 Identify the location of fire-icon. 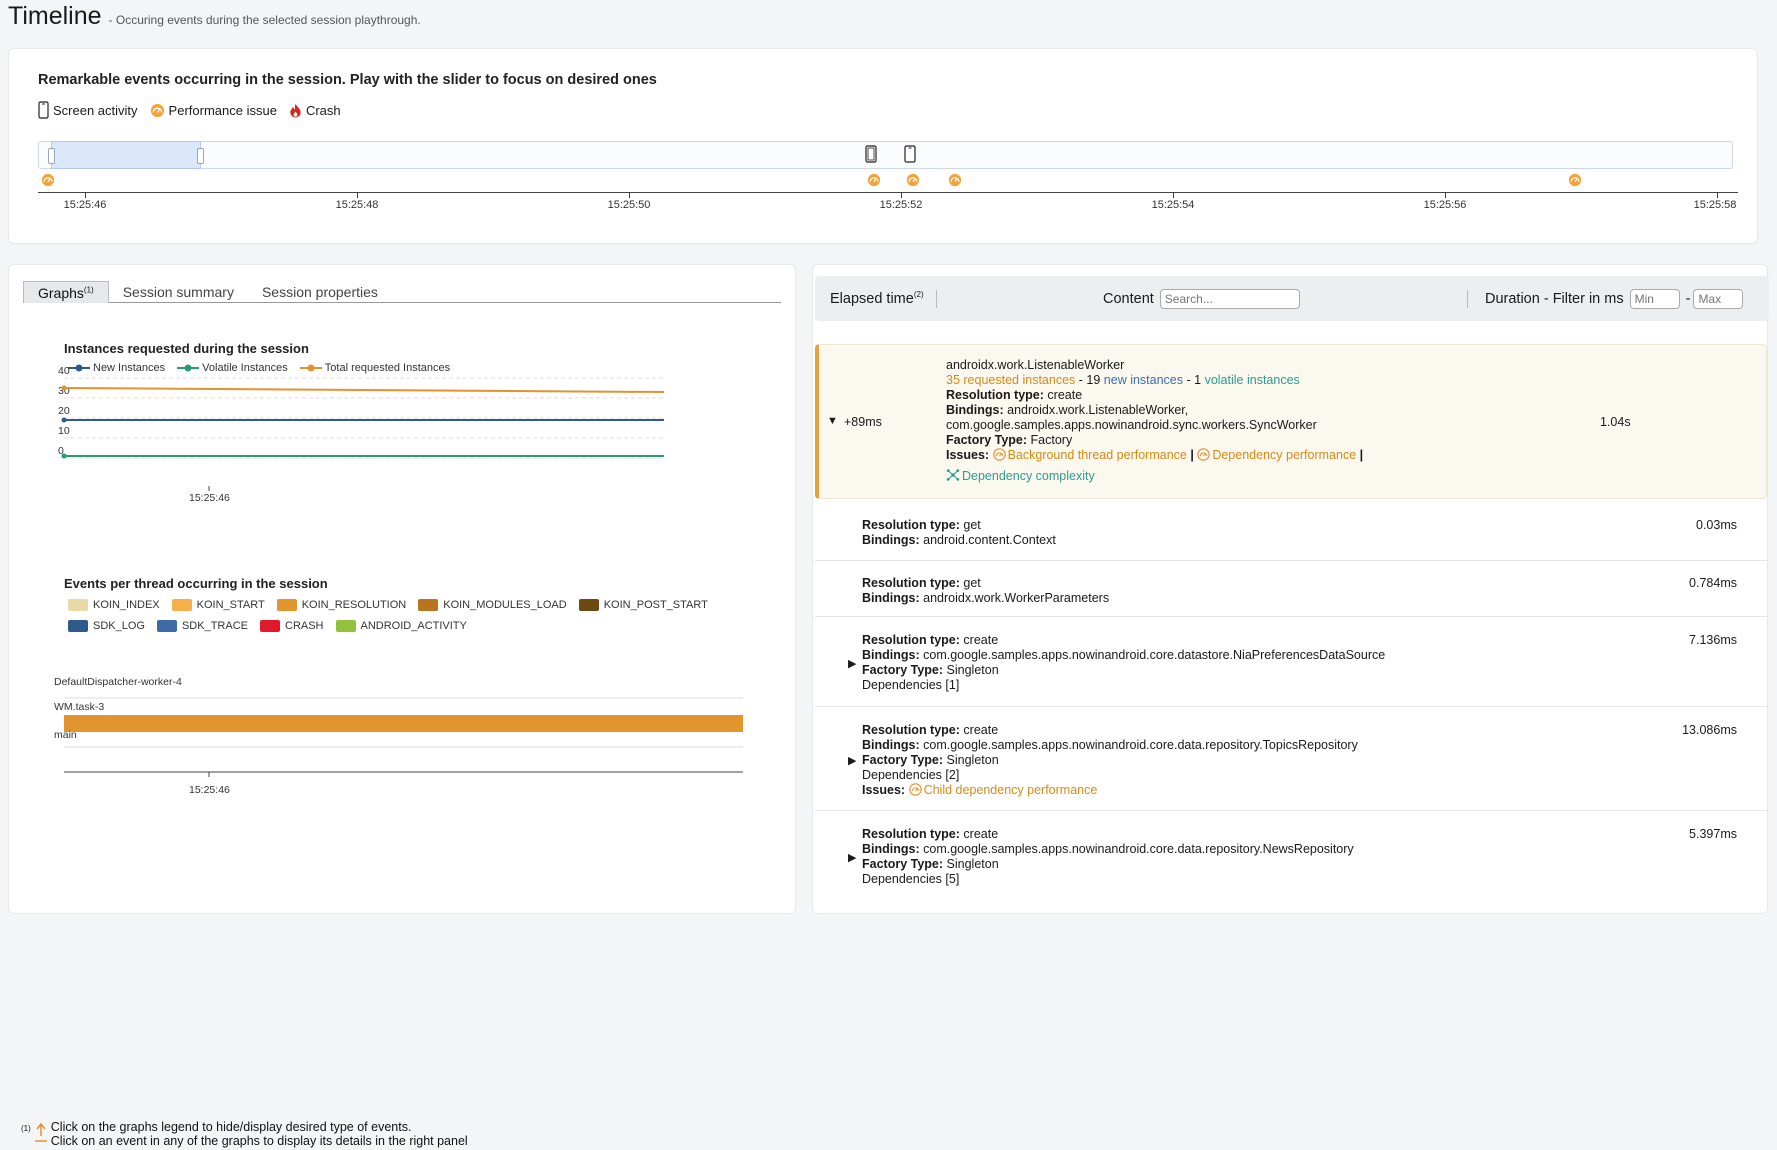
(295, 110).